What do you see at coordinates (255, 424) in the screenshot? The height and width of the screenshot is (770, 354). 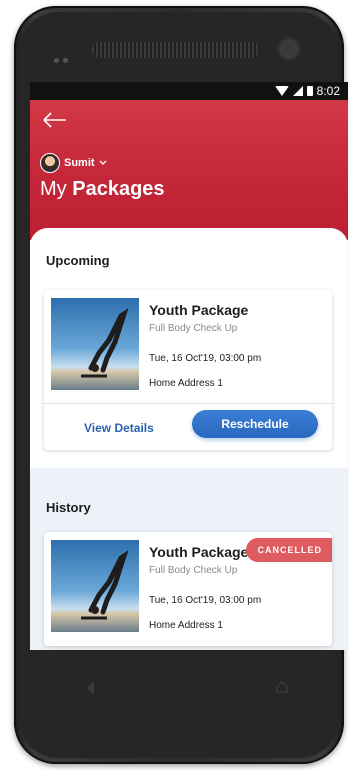 I see `reschedule-button: Reschedule` at bounding box center [255, 424].